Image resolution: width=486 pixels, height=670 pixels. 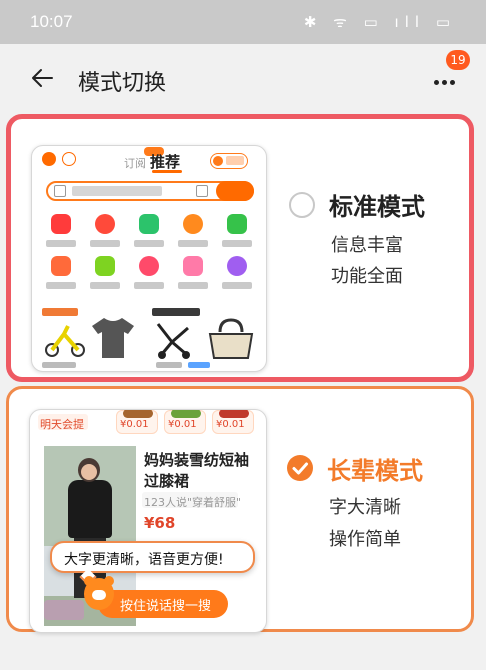 I want to click on product-price: ¥68, so click(x=160, y=523).